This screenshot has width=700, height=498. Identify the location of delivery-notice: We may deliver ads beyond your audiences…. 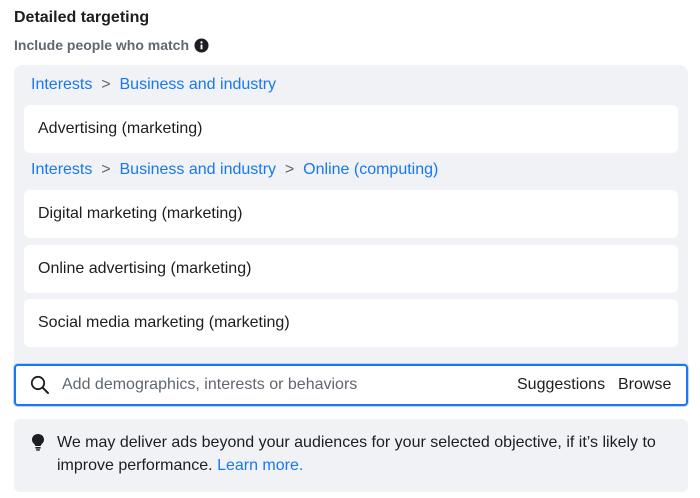
(351, 455).